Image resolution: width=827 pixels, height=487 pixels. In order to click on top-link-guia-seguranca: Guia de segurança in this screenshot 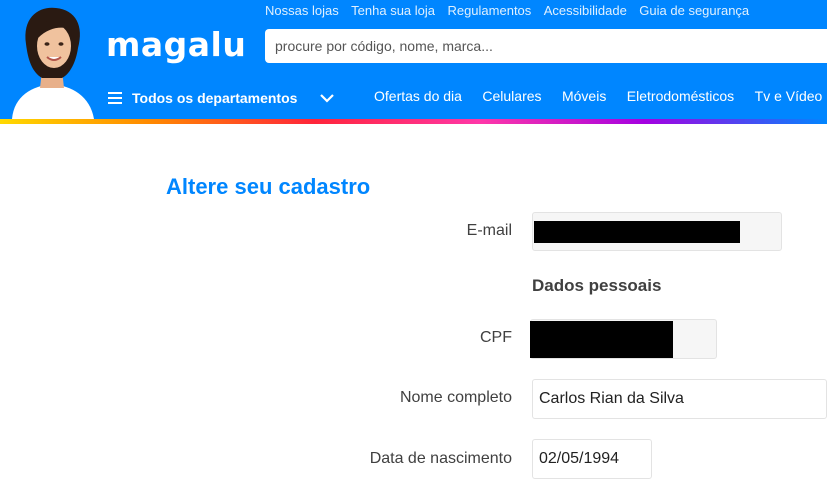, I will do `click(694, 10)`.